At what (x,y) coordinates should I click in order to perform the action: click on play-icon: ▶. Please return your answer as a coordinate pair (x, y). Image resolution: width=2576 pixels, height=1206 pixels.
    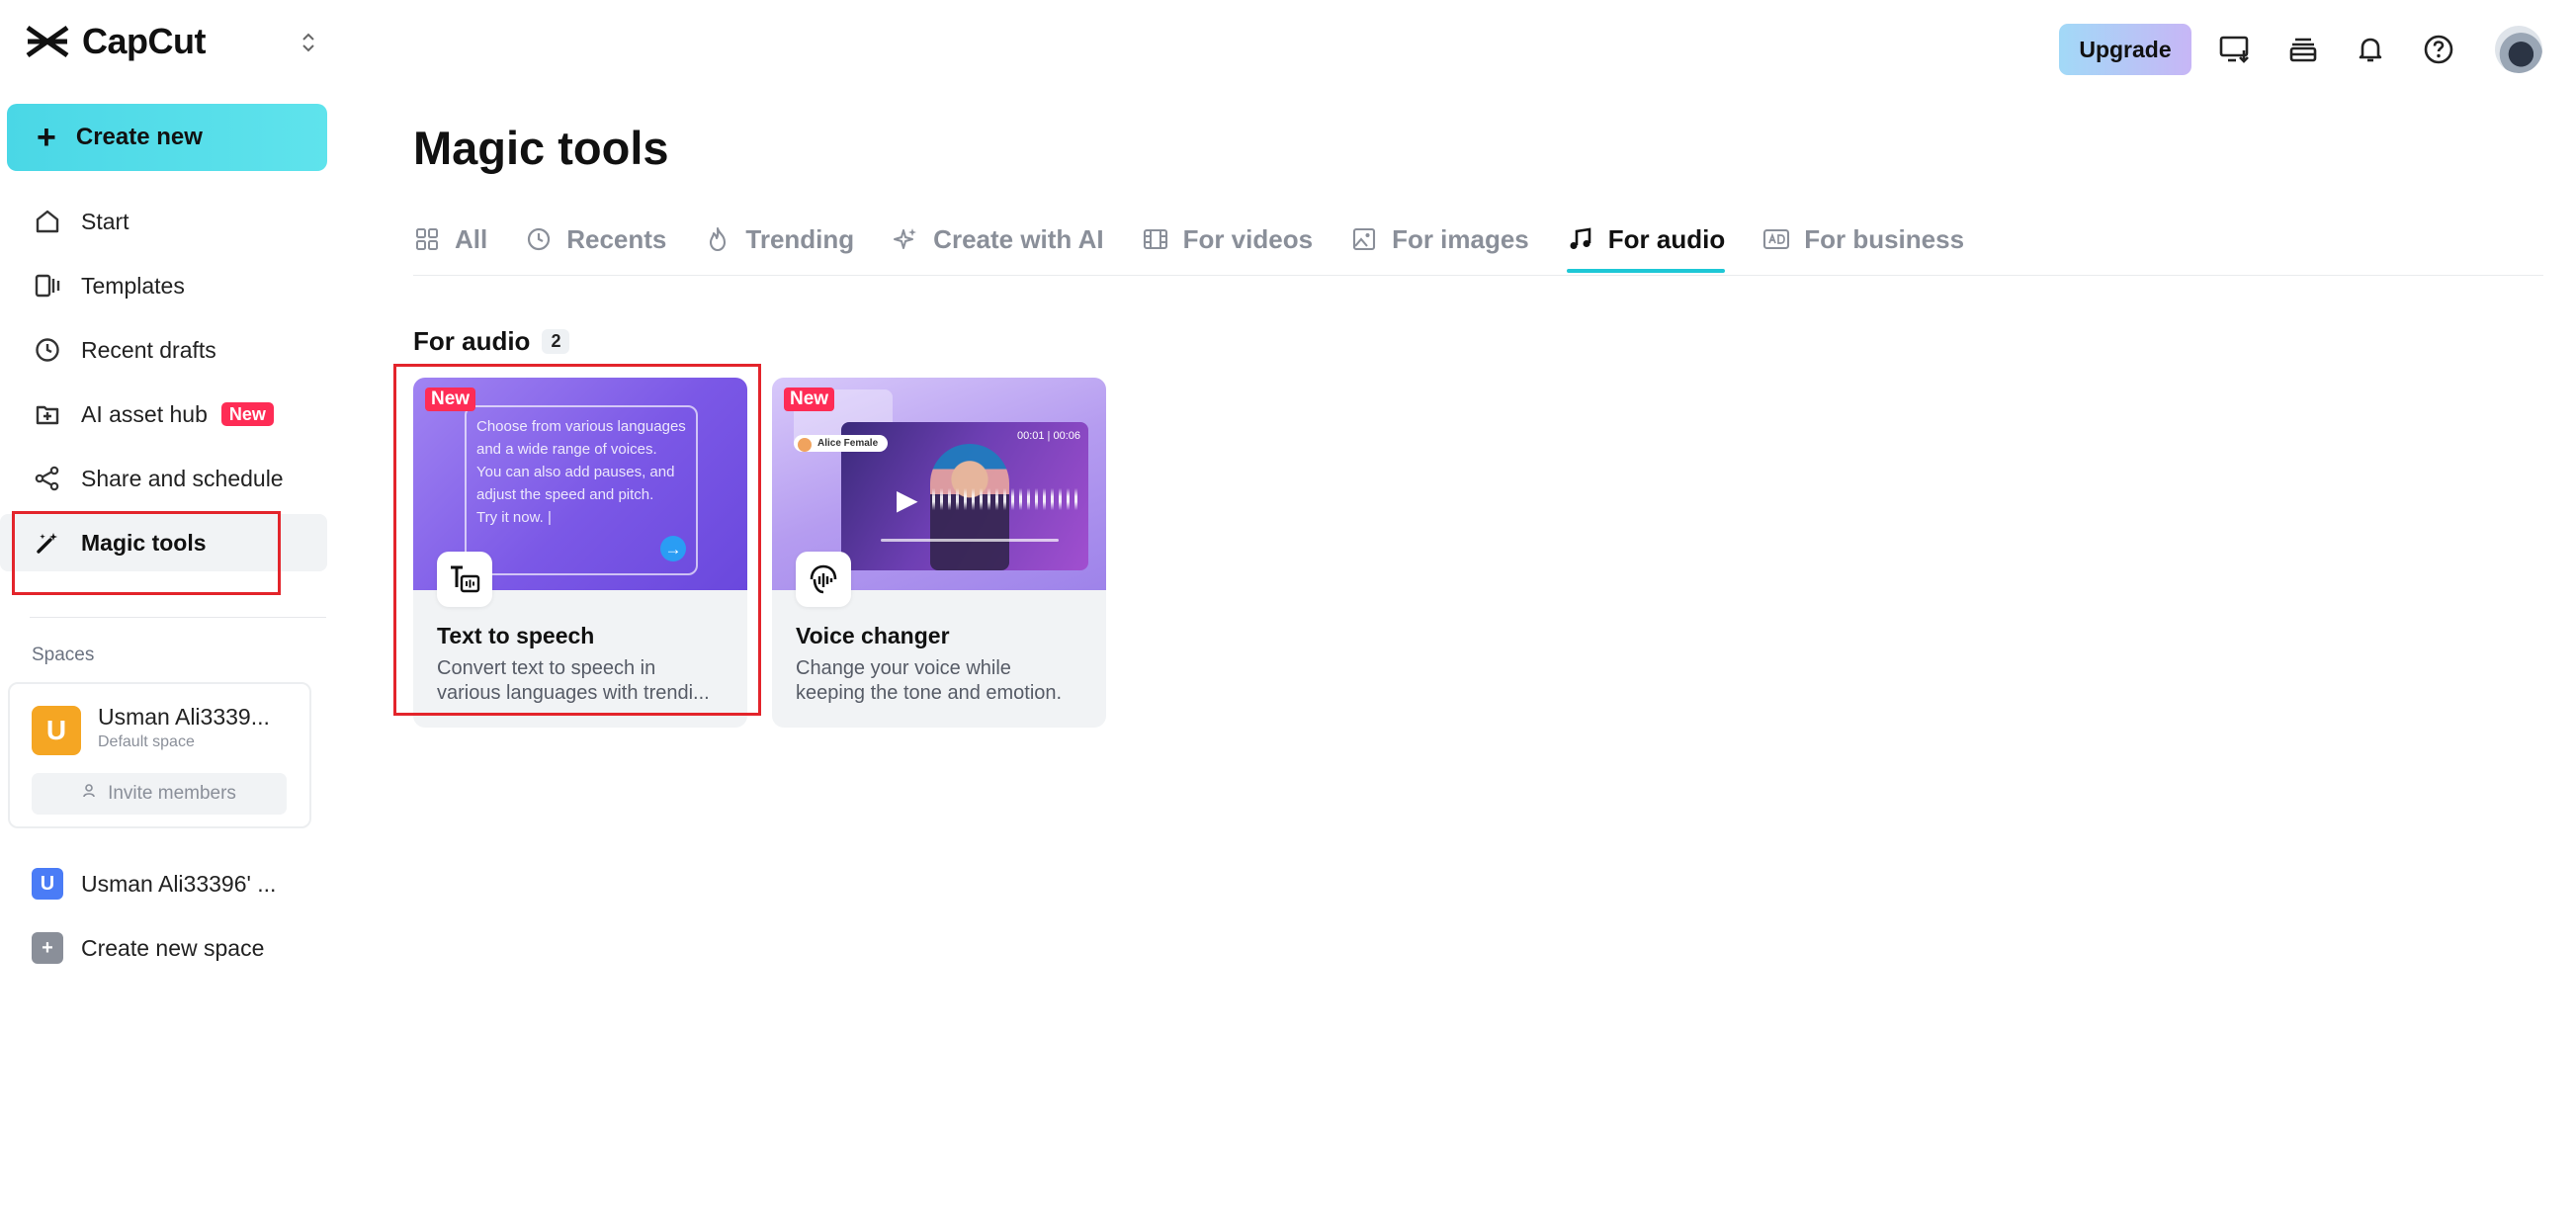
    Looking at the image, I should click on (907, 500).